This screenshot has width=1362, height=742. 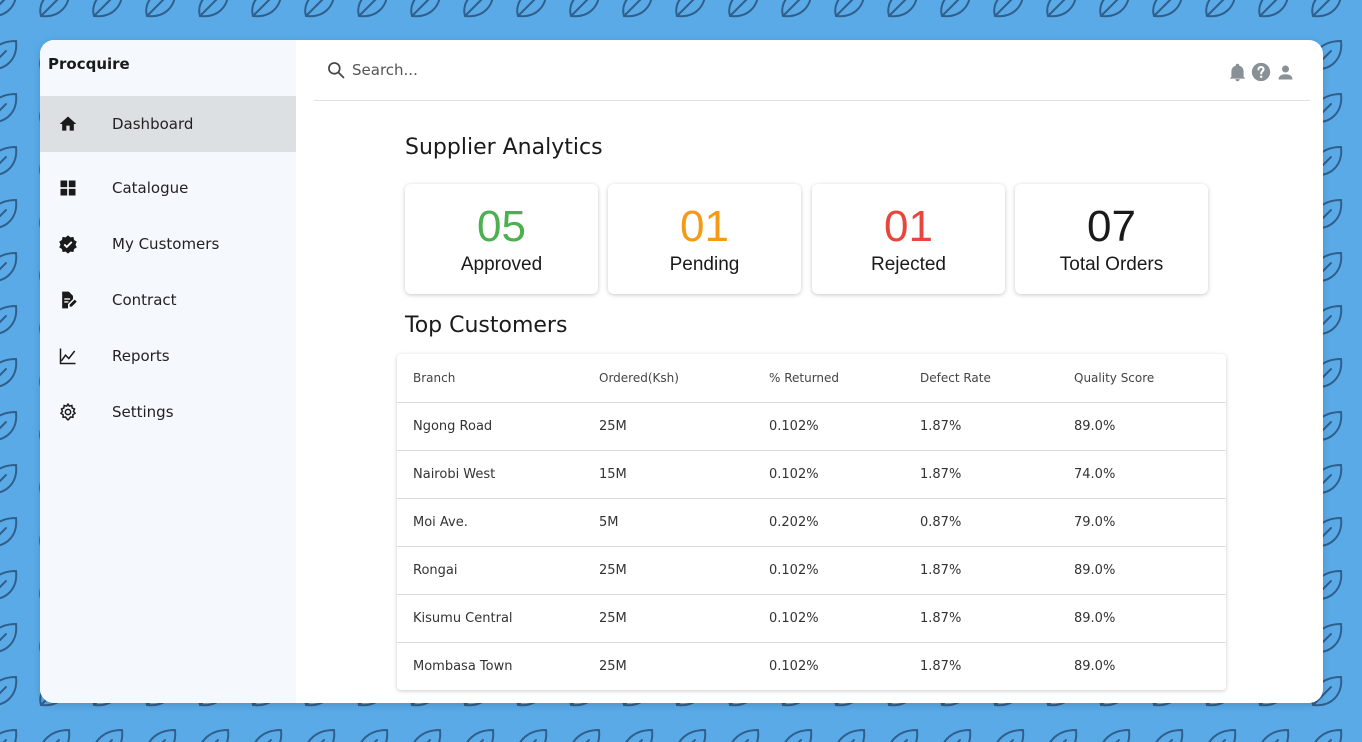 What do you see at coordinates (1285, 72) in the screenshot?
I see `user-icon` at bounding box center [1285, 72].